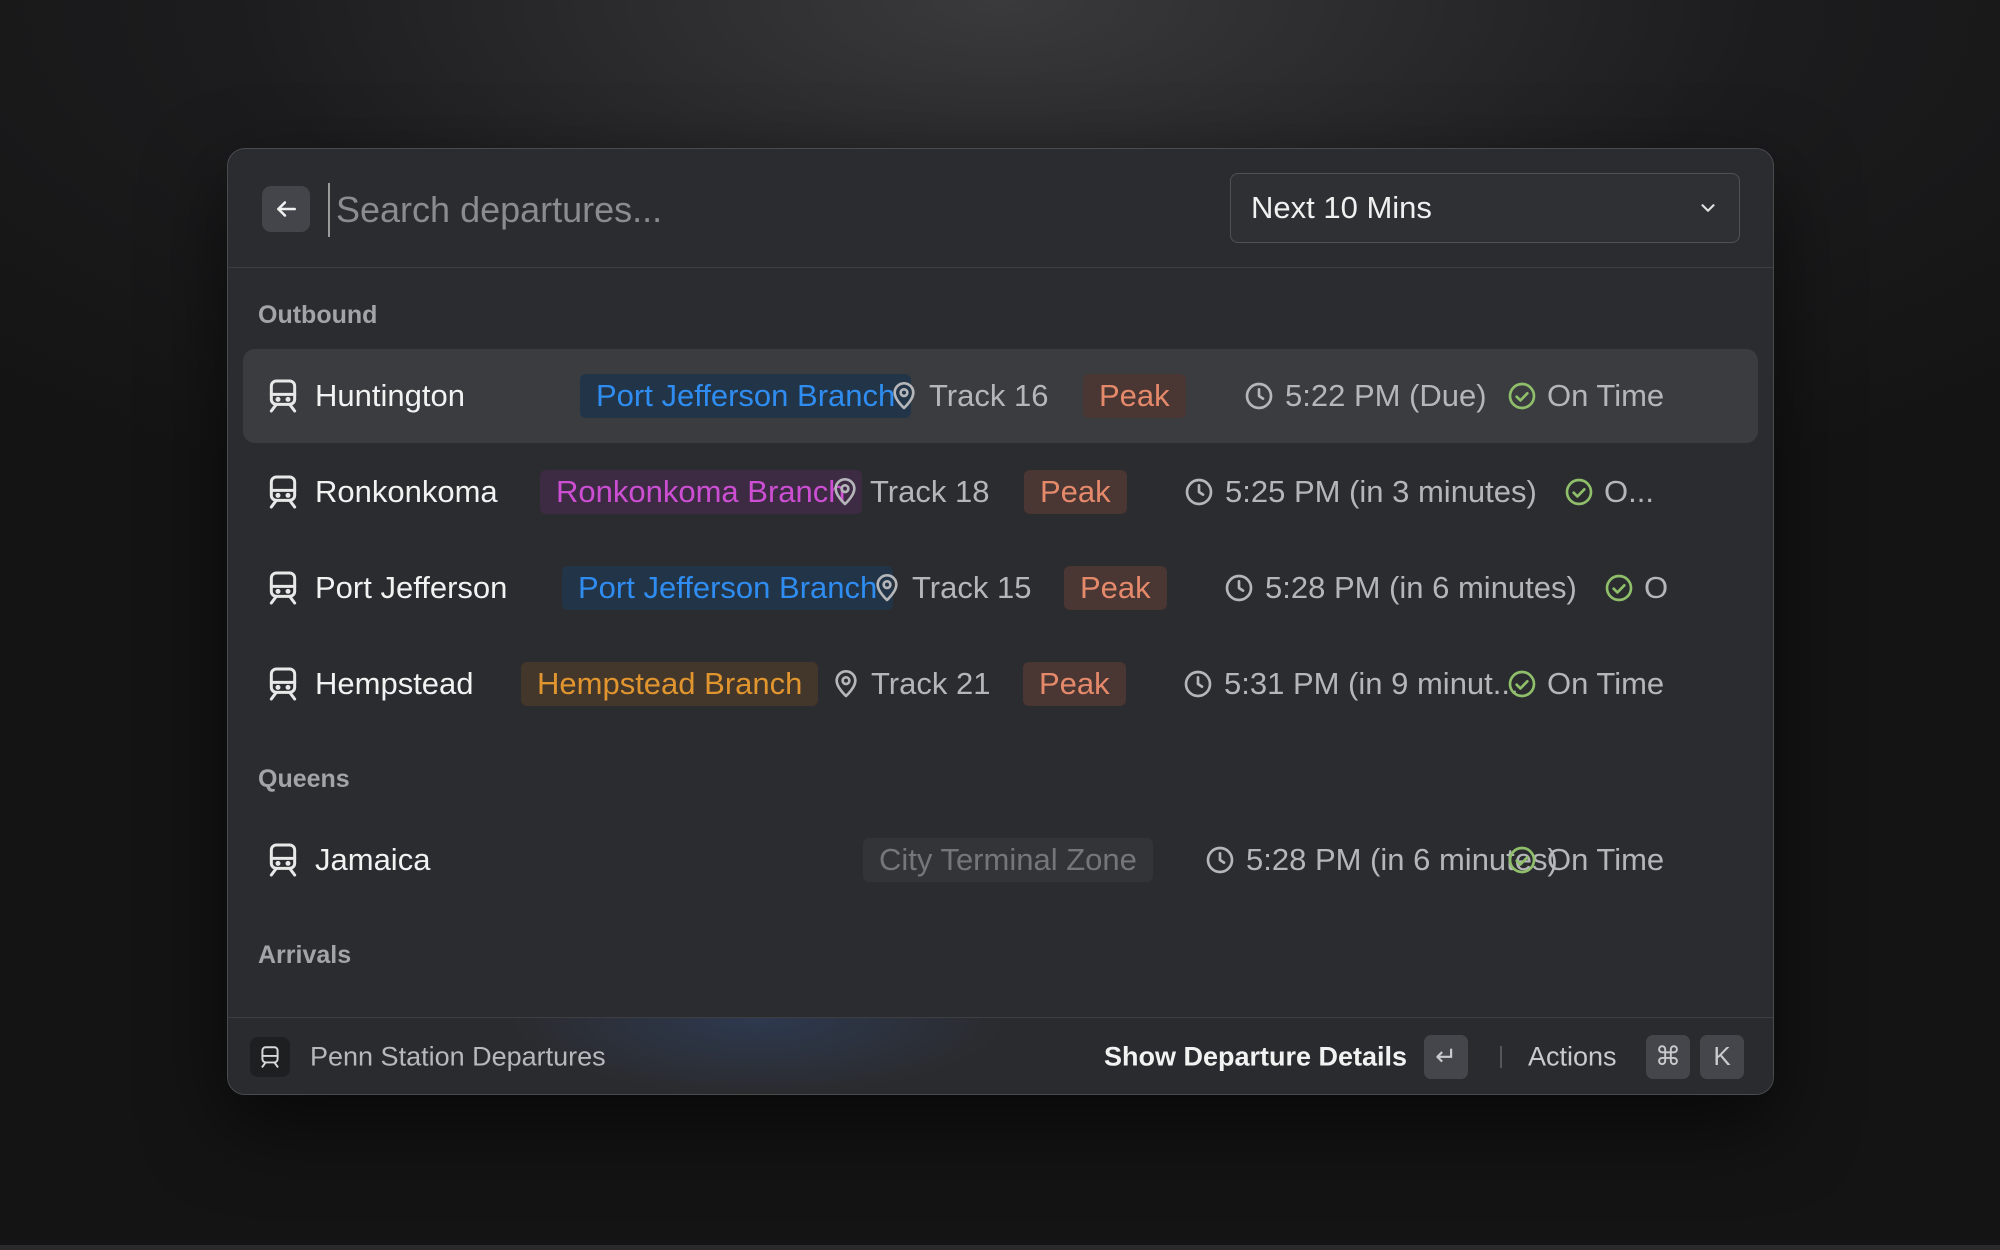 Image resolution: width=2000 pixels, height=1250 pixels. What do you see at coordinates (458, 1056) in the screenshot?
I see `footer-title: Penn Station Departures` at bounding box center [458, 1056].